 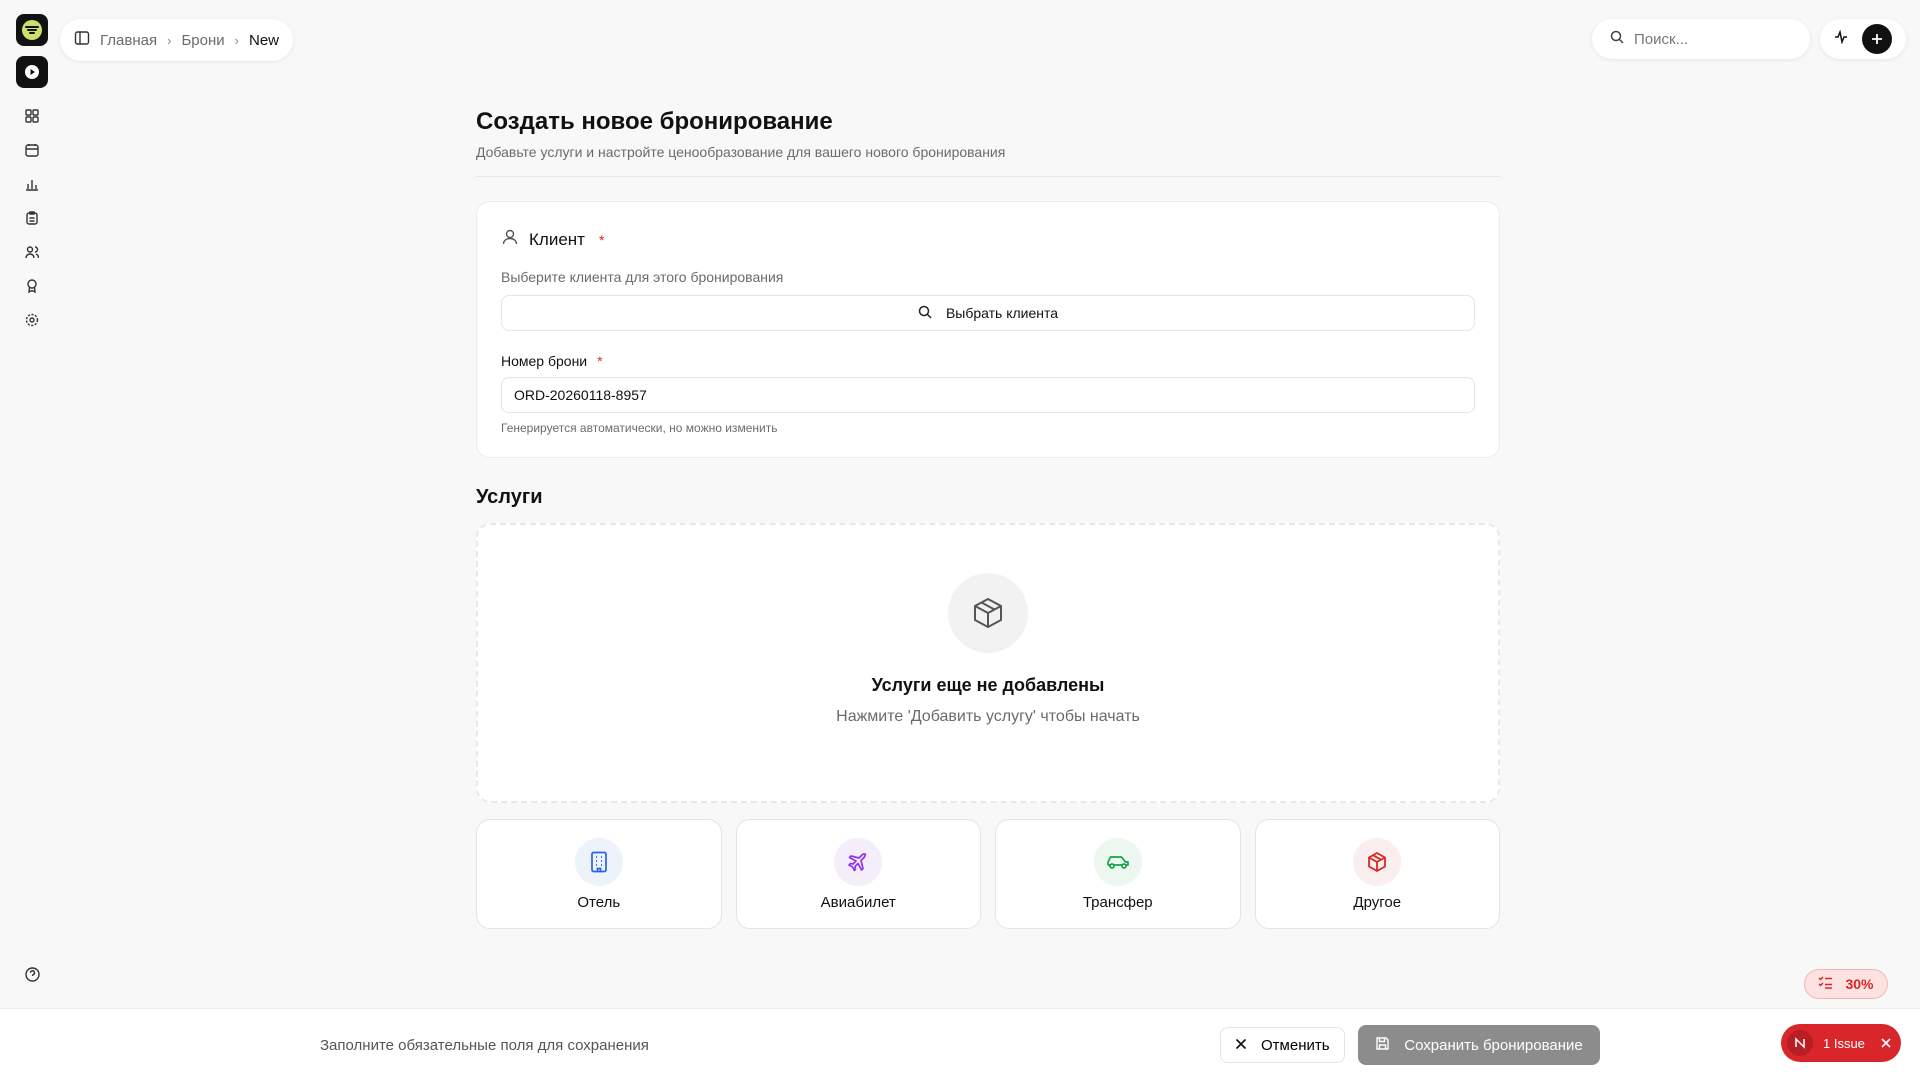 I want to click on users-icon, so click(x=32, y=252).